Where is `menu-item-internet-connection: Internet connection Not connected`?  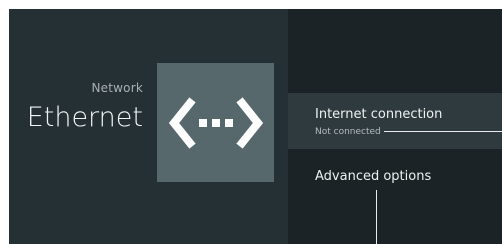 menu-item-internet-connection: Internet connection Not connected is located at coordinates (395, 121).